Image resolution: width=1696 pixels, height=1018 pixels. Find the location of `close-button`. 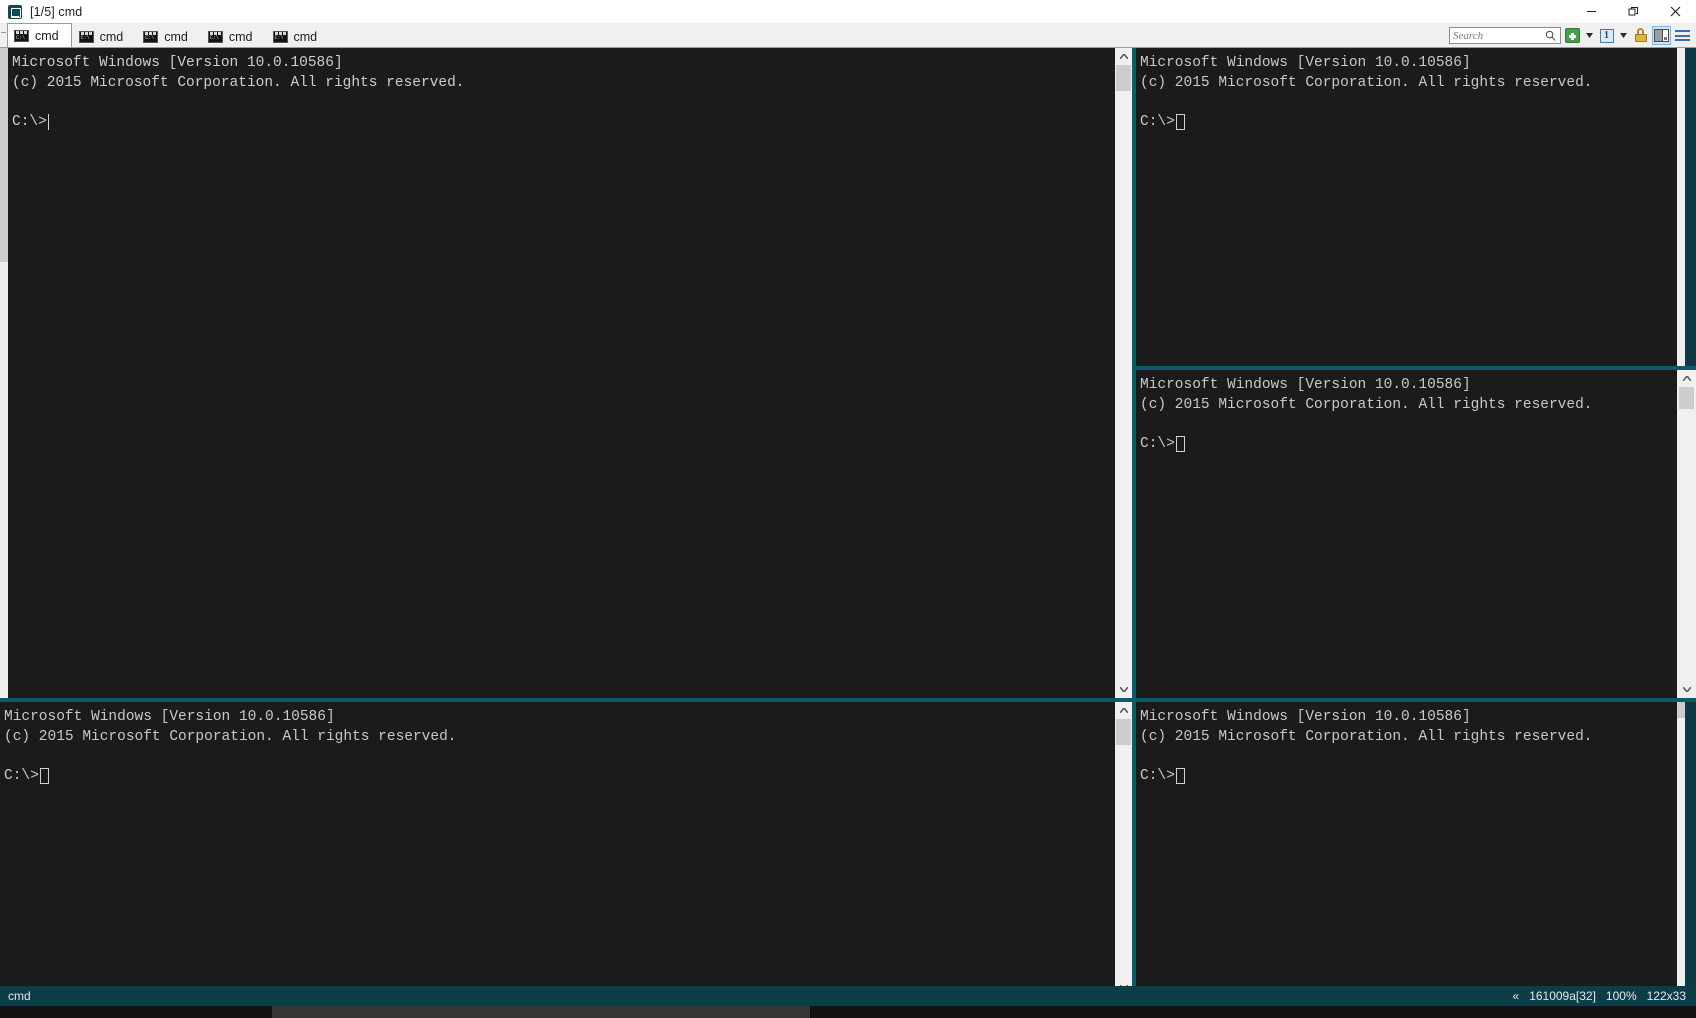

close-button is located at coordinates (1675, 11).